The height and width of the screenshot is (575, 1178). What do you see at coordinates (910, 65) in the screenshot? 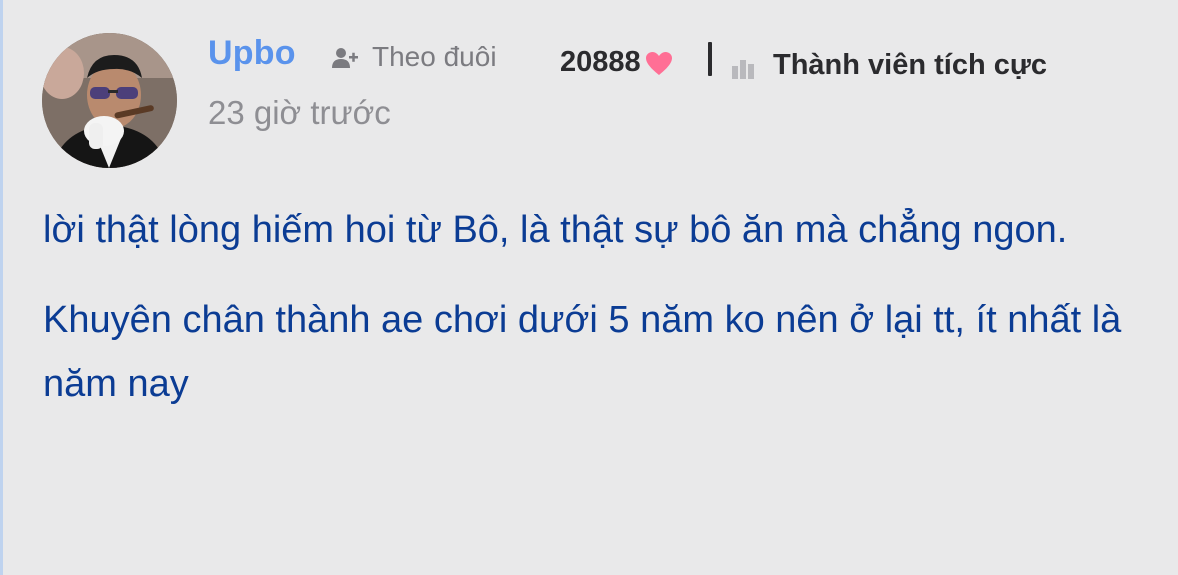
I see `rank-label: Thành viên tích cực` at bounding box center [910, 65].